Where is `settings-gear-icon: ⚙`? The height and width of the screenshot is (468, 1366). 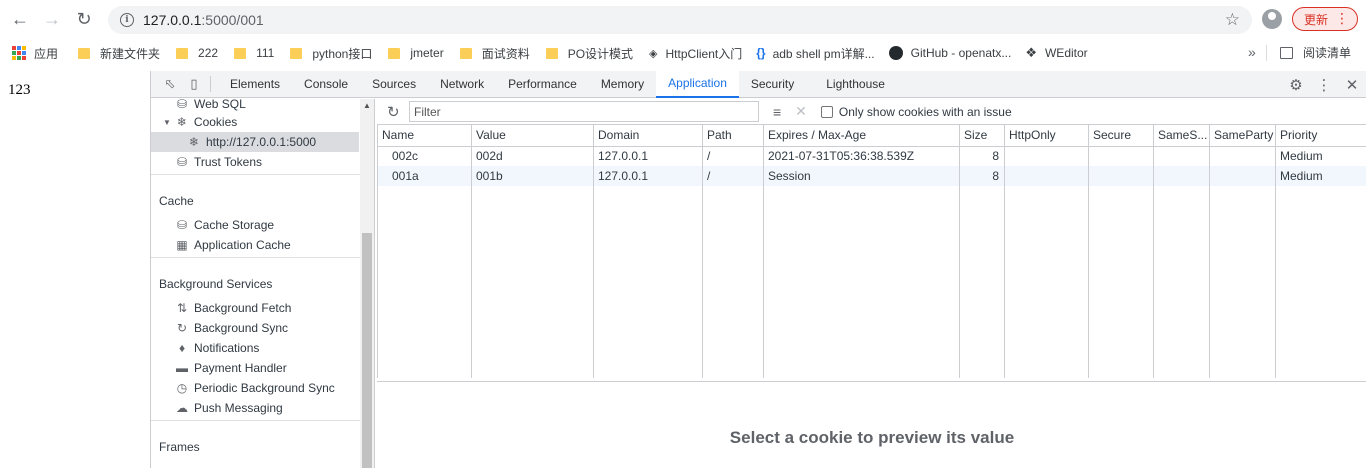
settings-gear-icon: ⚙ is located at coordinates (1296, 84).